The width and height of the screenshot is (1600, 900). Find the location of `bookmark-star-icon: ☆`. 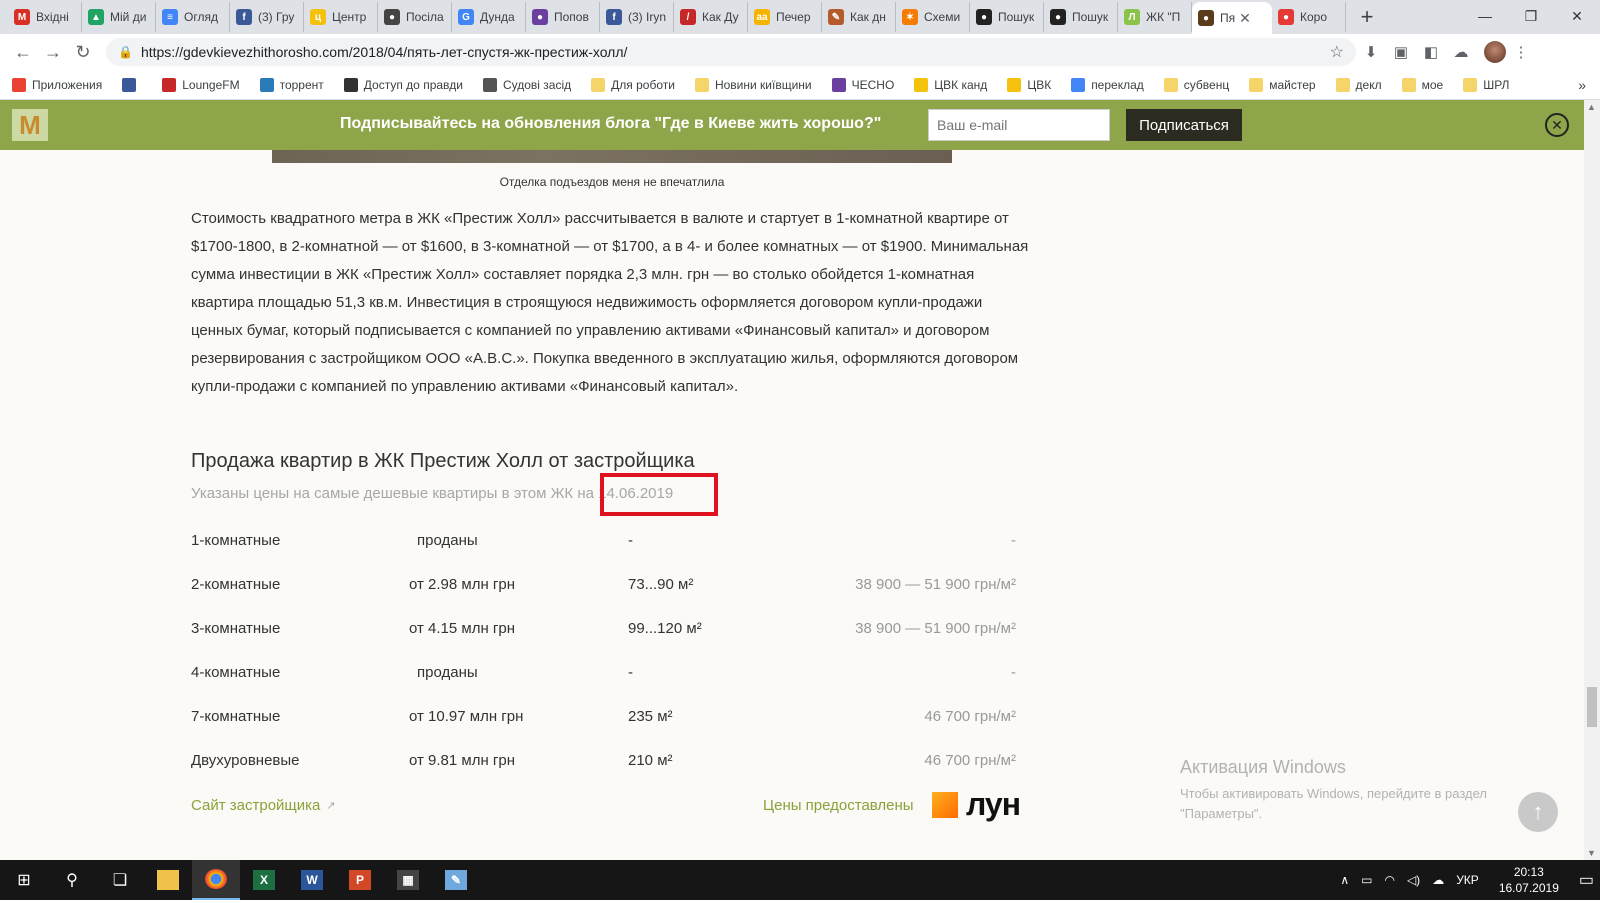

bookmark-star-icon: ☆ is located at coordinates (1337, 52).